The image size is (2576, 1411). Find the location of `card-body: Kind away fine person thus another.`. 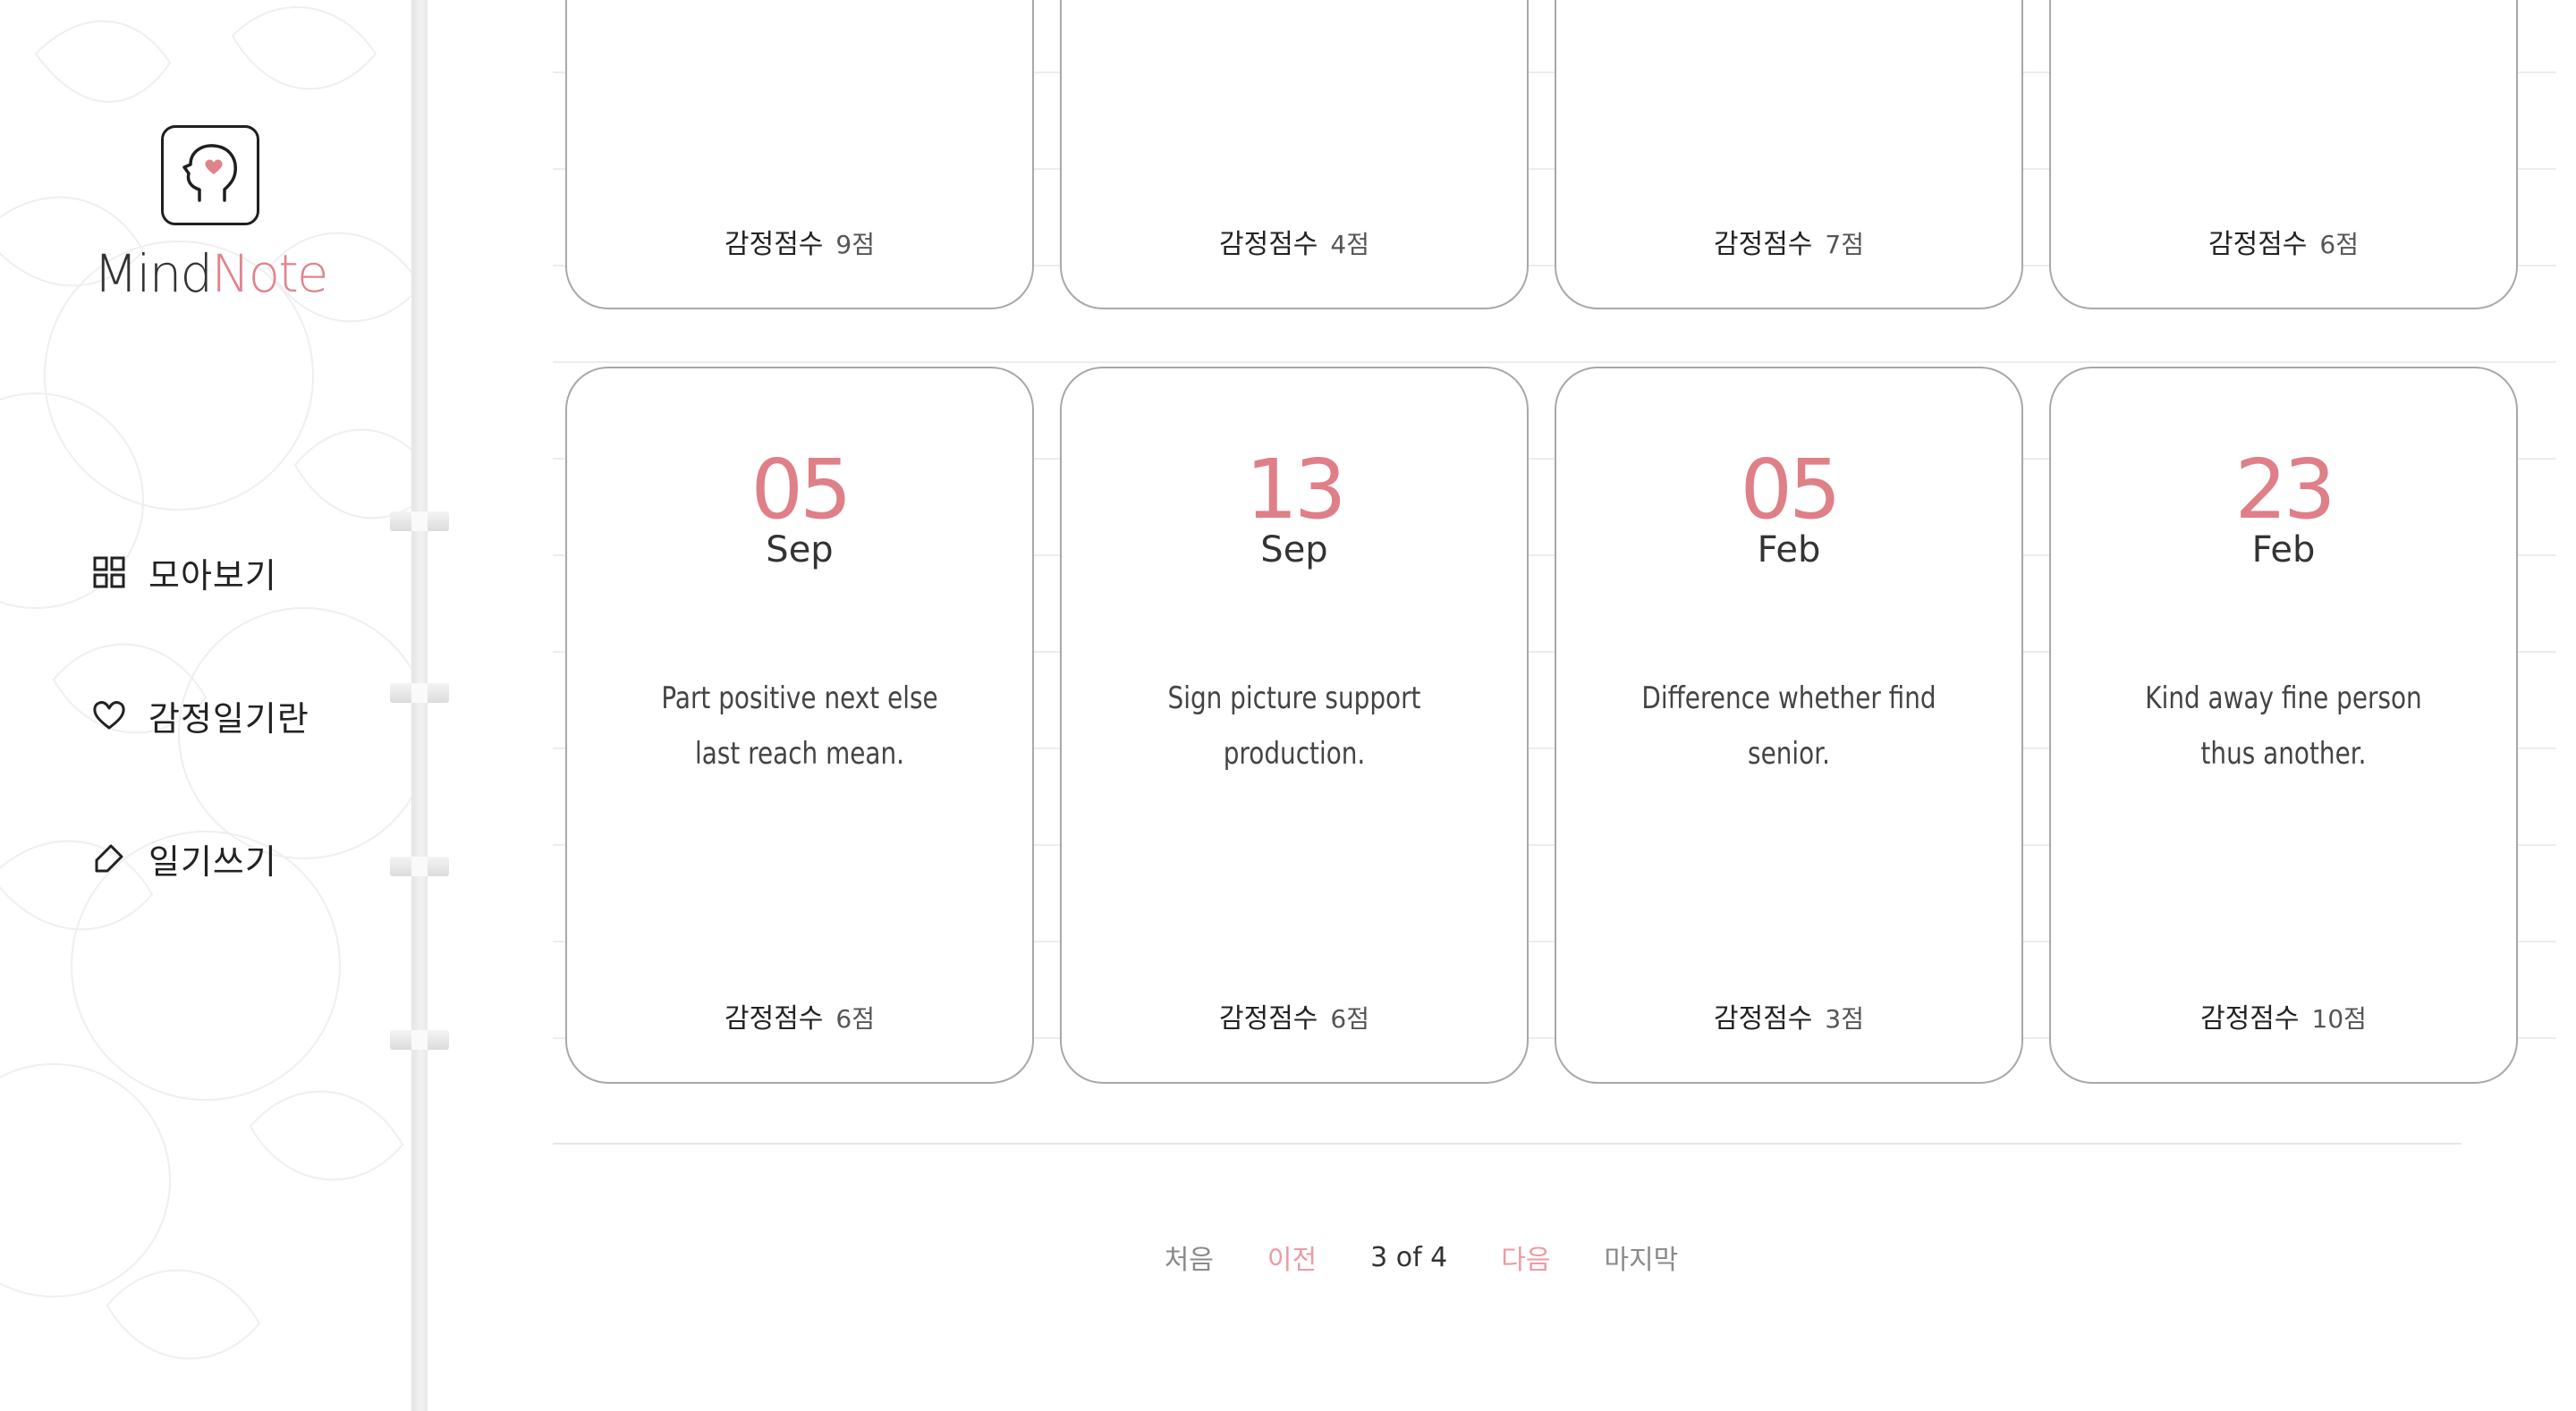

card-body: Kind away fine person thus another. is located at coordinates (2283, 726).